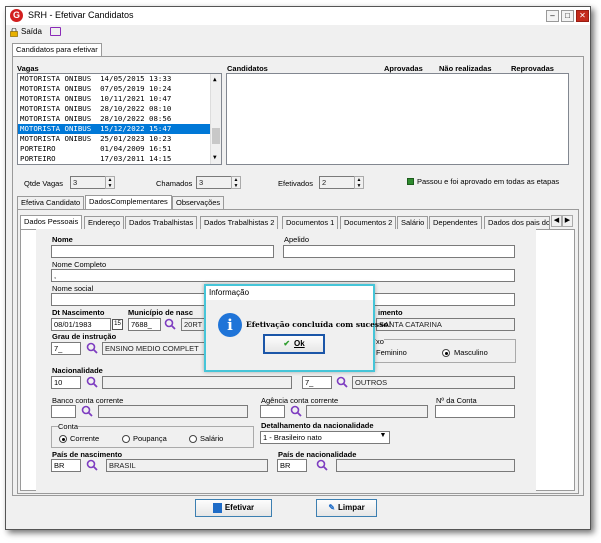 Image resolution: width=601 pixels, height=543 pixels. I want to click on pais-nacionalidade-label: País de nacionalidade, so click(317, 454).